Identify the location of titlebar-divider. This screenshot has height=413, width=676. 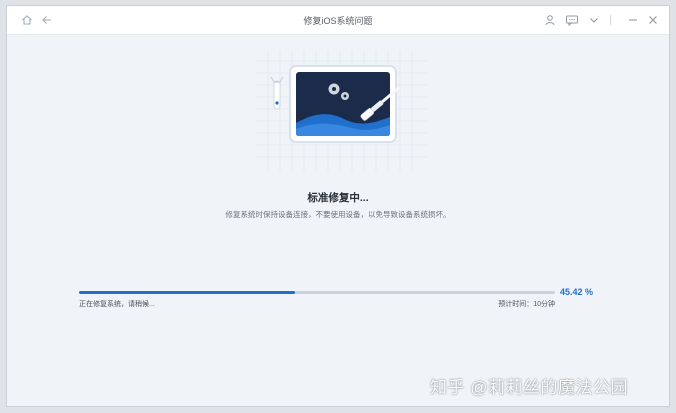
(610, 20).